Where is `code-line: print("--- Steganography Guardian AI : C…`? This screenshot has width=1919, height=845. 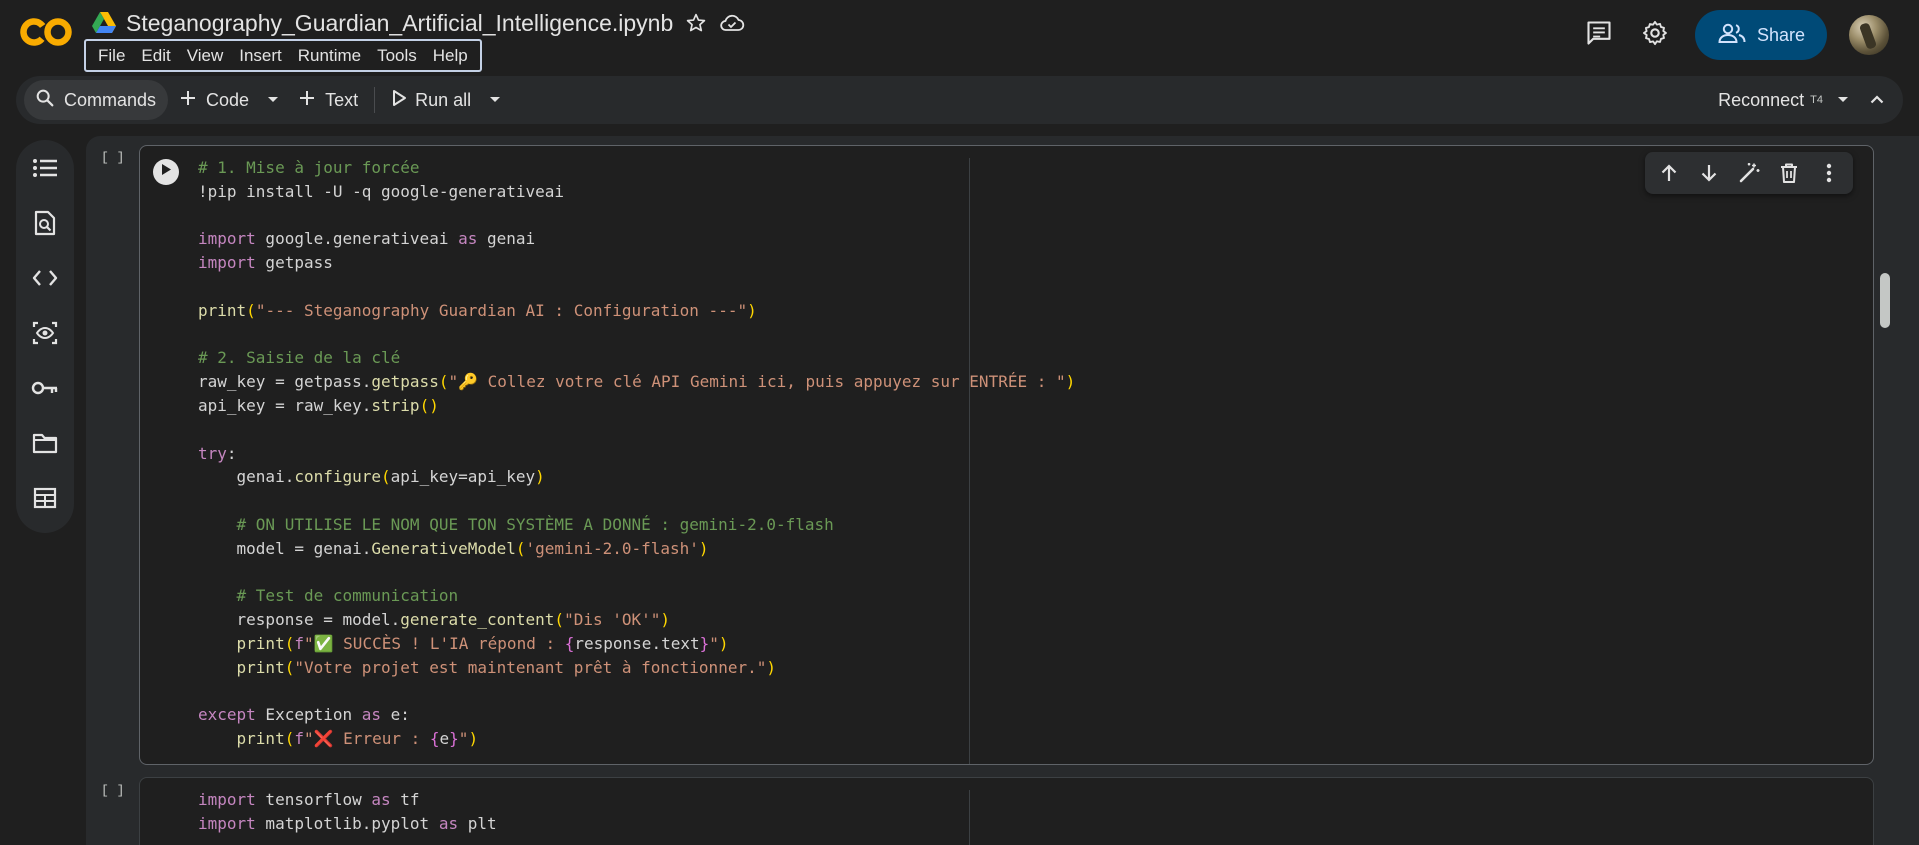
code-line: print("--- Steganography Guardian AI : C… is located at coordinates (477, 310).